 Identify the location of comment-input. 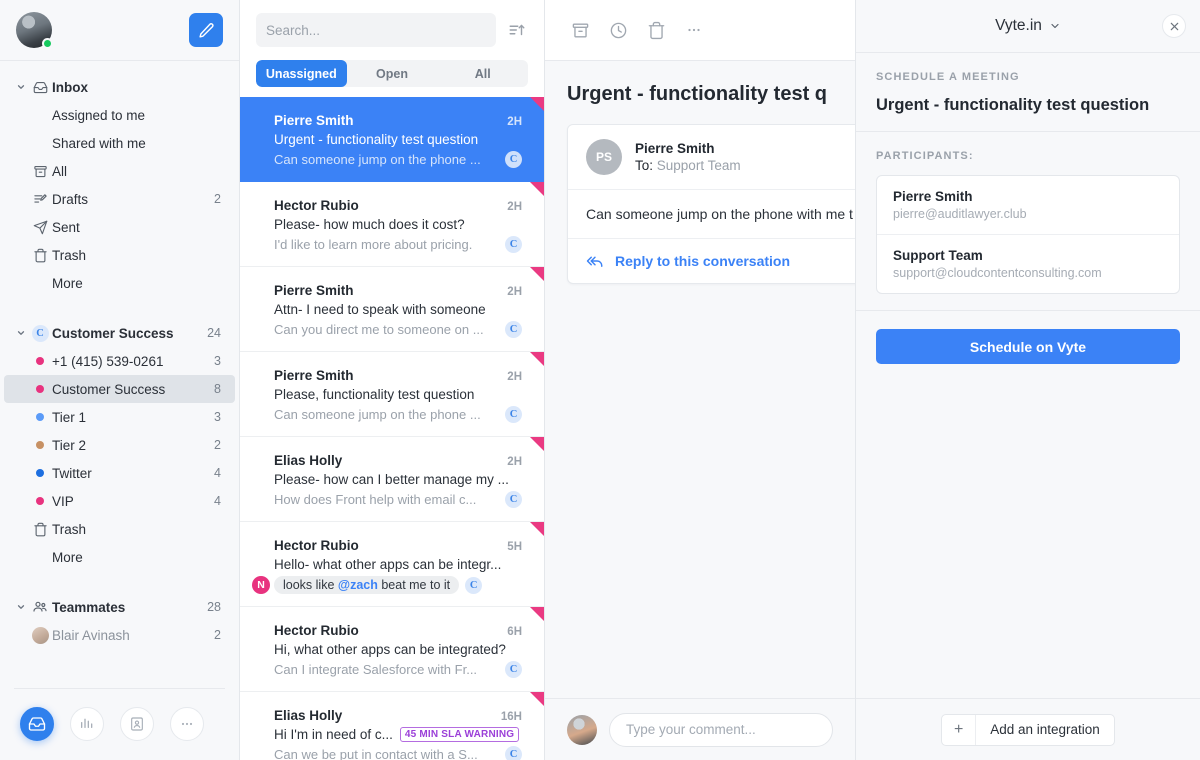
(721, 729).